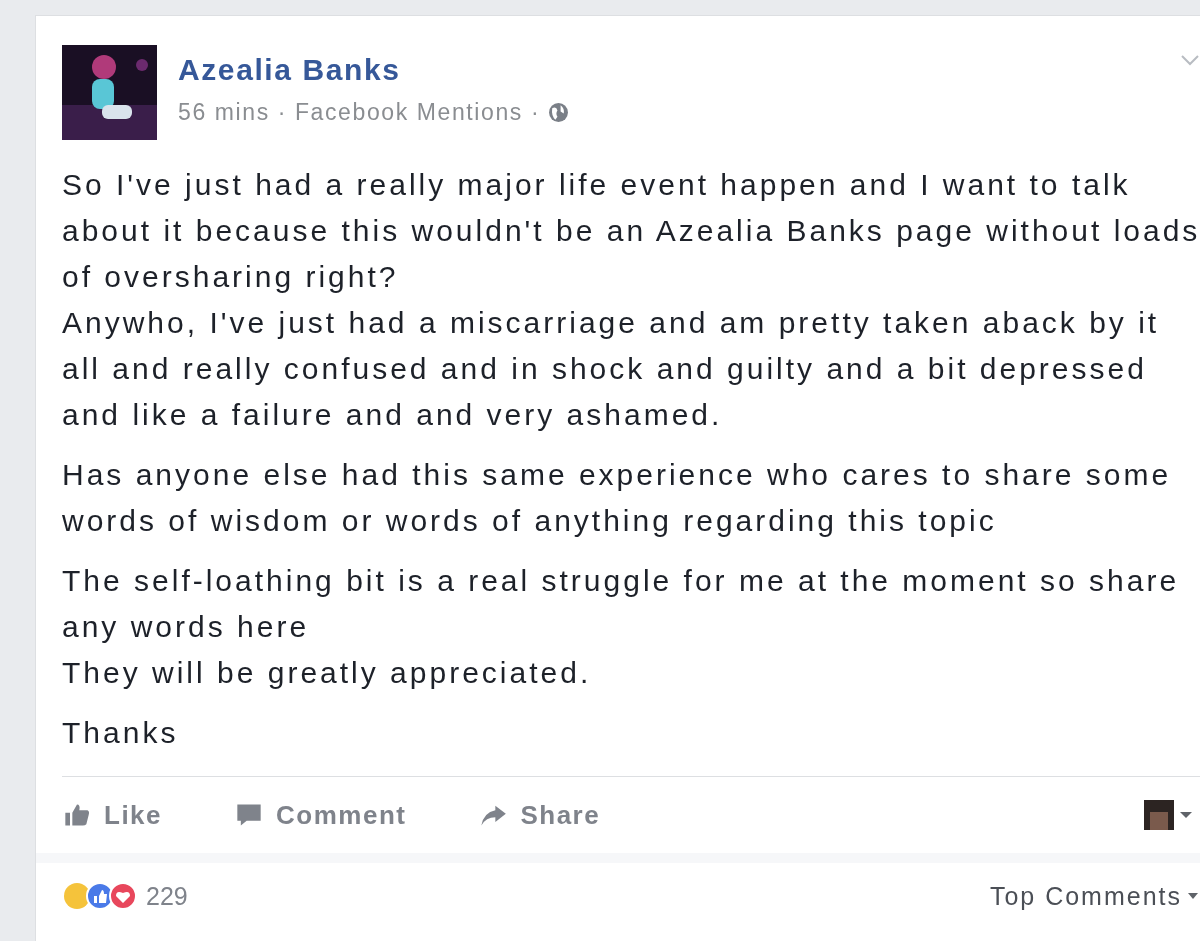 The image size is (1200, 941). I want to click on like-button: Like, so click(112, 815).